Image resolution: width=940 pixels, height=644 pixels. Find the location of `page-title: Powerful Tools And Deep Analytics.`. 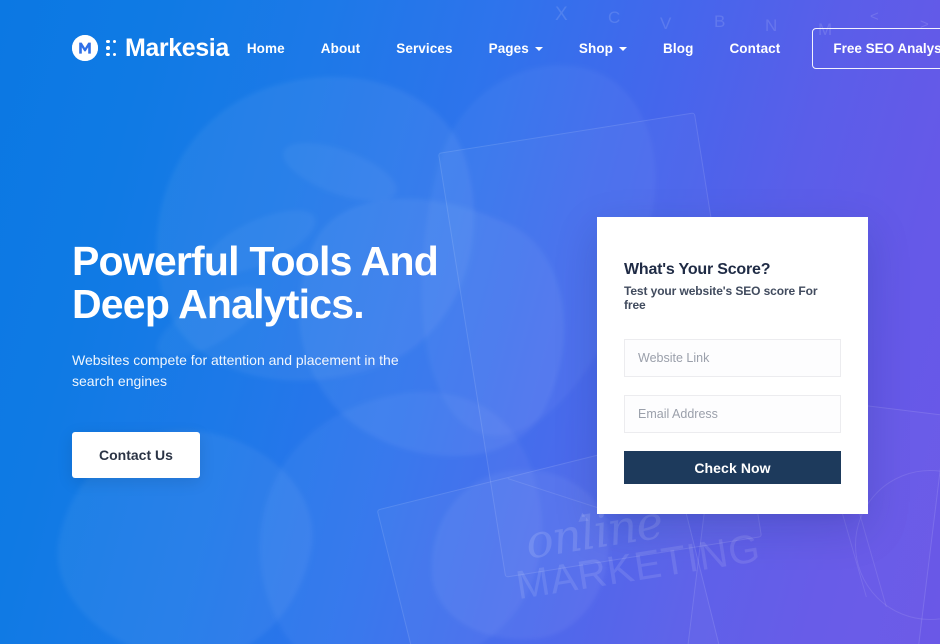

page-title: Powerful Tools And Deep Analytics. is located at coordinates (255, 283).